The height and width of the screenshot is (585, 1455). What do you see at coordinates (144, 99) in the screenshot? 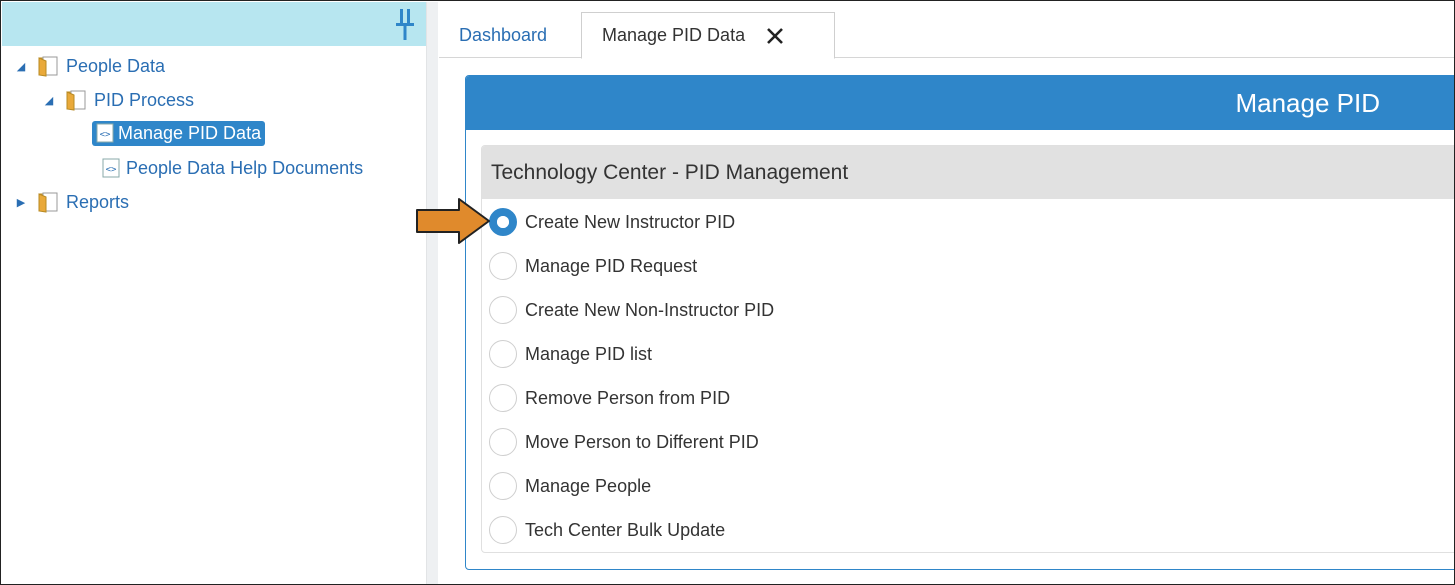
I see `tree-label: PID Process` at bounding box center [144, 99].